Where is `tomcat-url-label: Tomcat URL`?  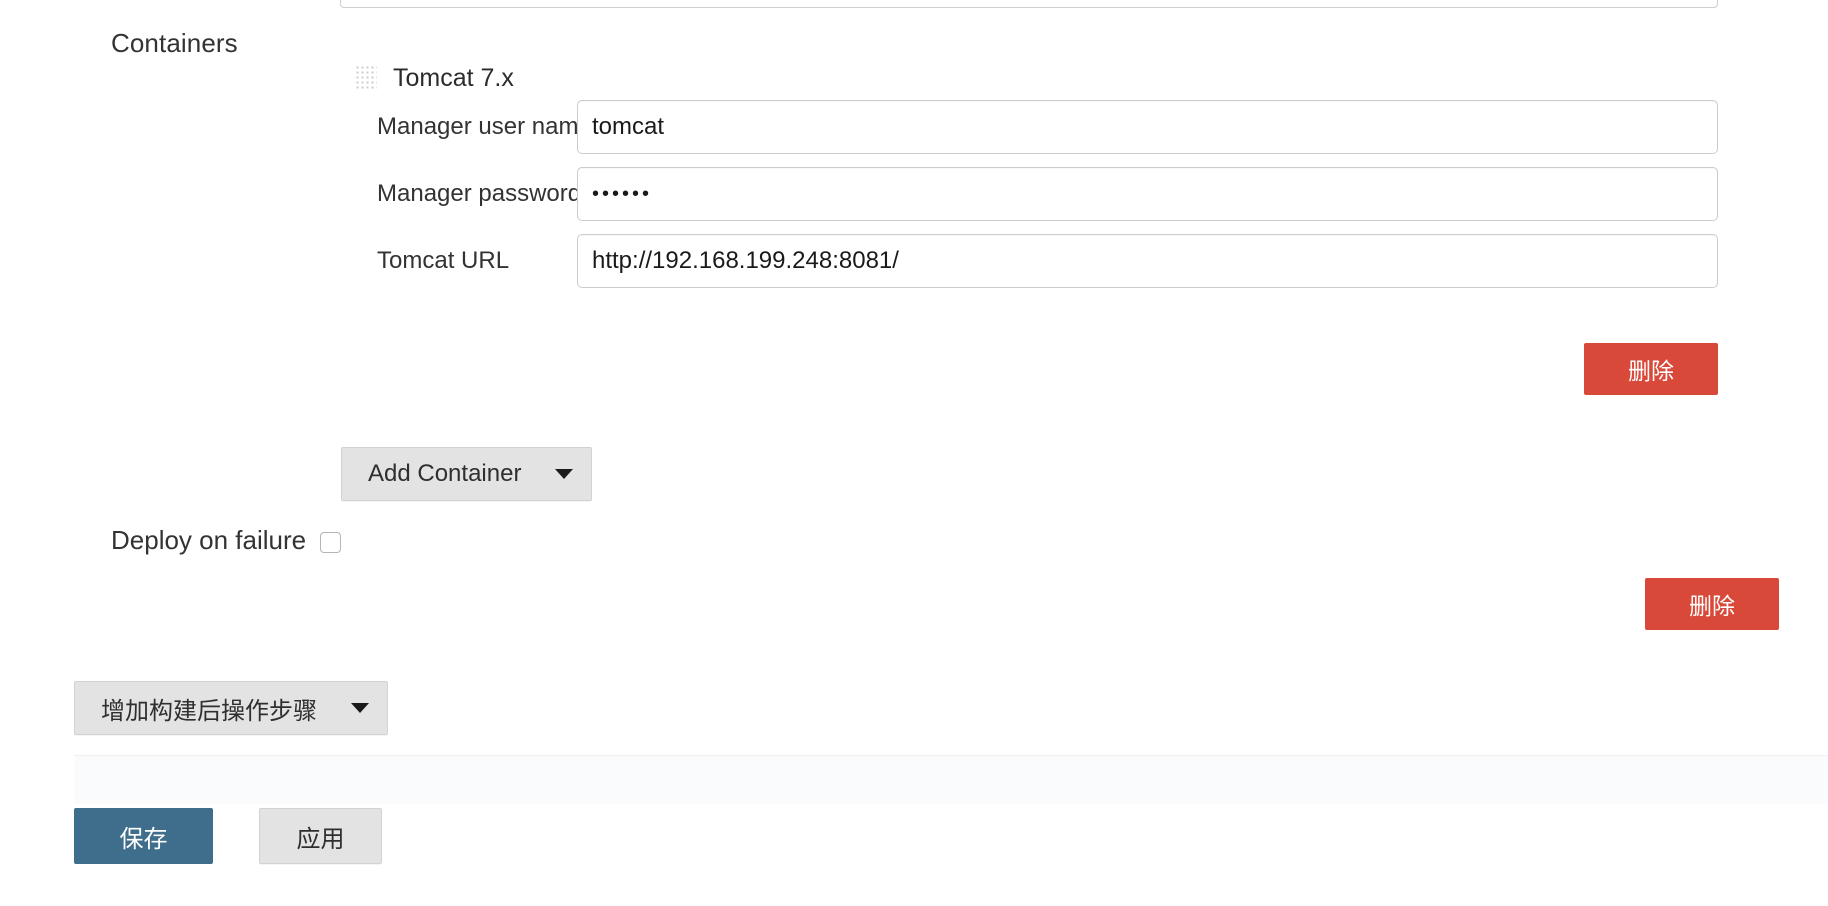
tomcat-url-label: Tomcat URL is located at coordinates (443, 260).